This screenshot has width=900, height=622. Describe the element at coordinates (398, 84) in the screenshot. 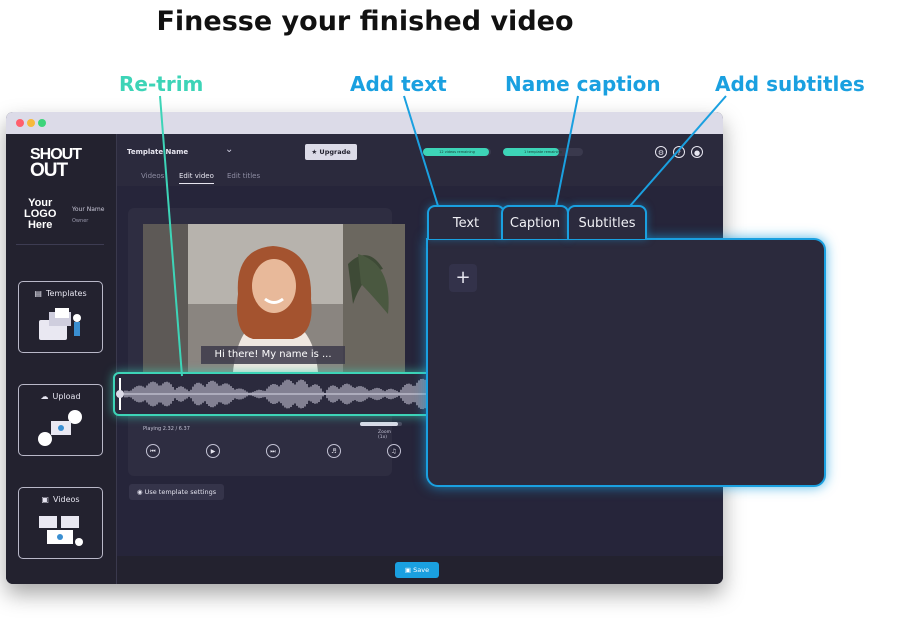

I see `callout-add-text: Add text` at that location.